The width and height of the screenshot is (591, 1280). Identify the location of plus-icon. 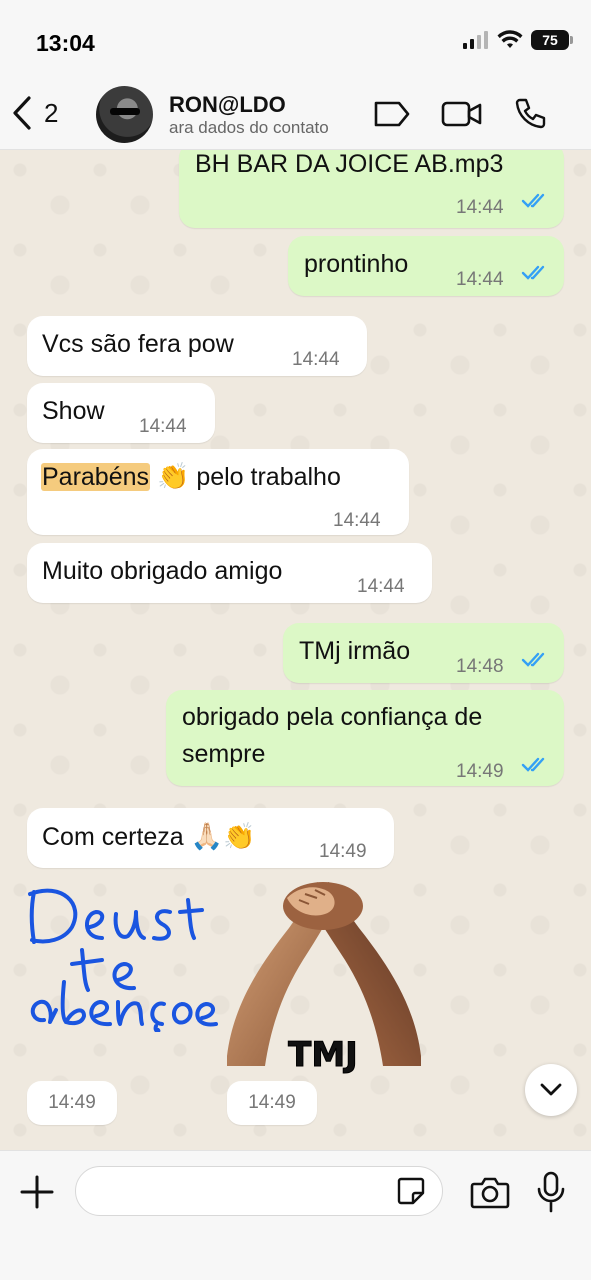
(37, 1192).